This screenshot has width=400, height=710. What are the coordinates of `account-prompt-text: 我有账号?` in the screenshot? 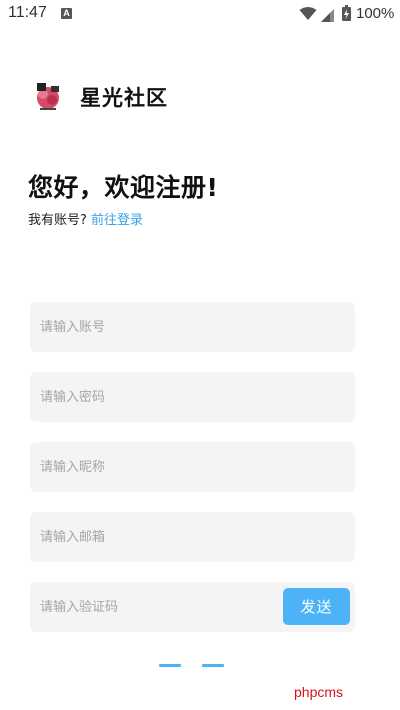 It's located at (57, 220).